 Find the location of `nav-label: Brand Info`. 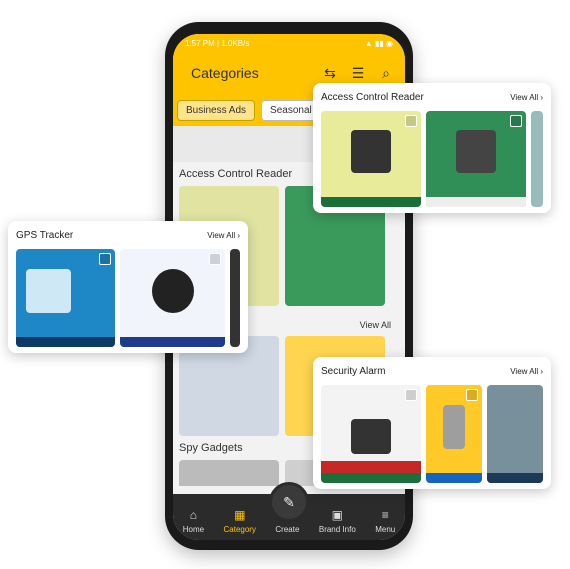

nav-label: Brand Info is located at coordinates (337, 529).